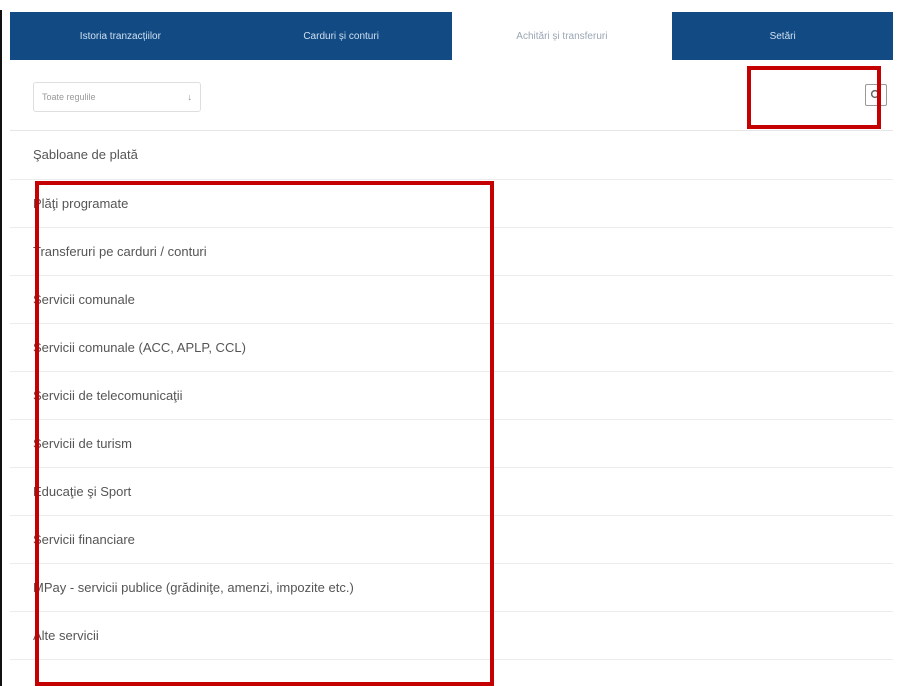 The height and width of the screenshot is (686, 899). What do you see at coordinates (451, 155) in the screenshot?
I see `list-item-payment-templates: Şabloane de plată` at bounding box center [451, 155].